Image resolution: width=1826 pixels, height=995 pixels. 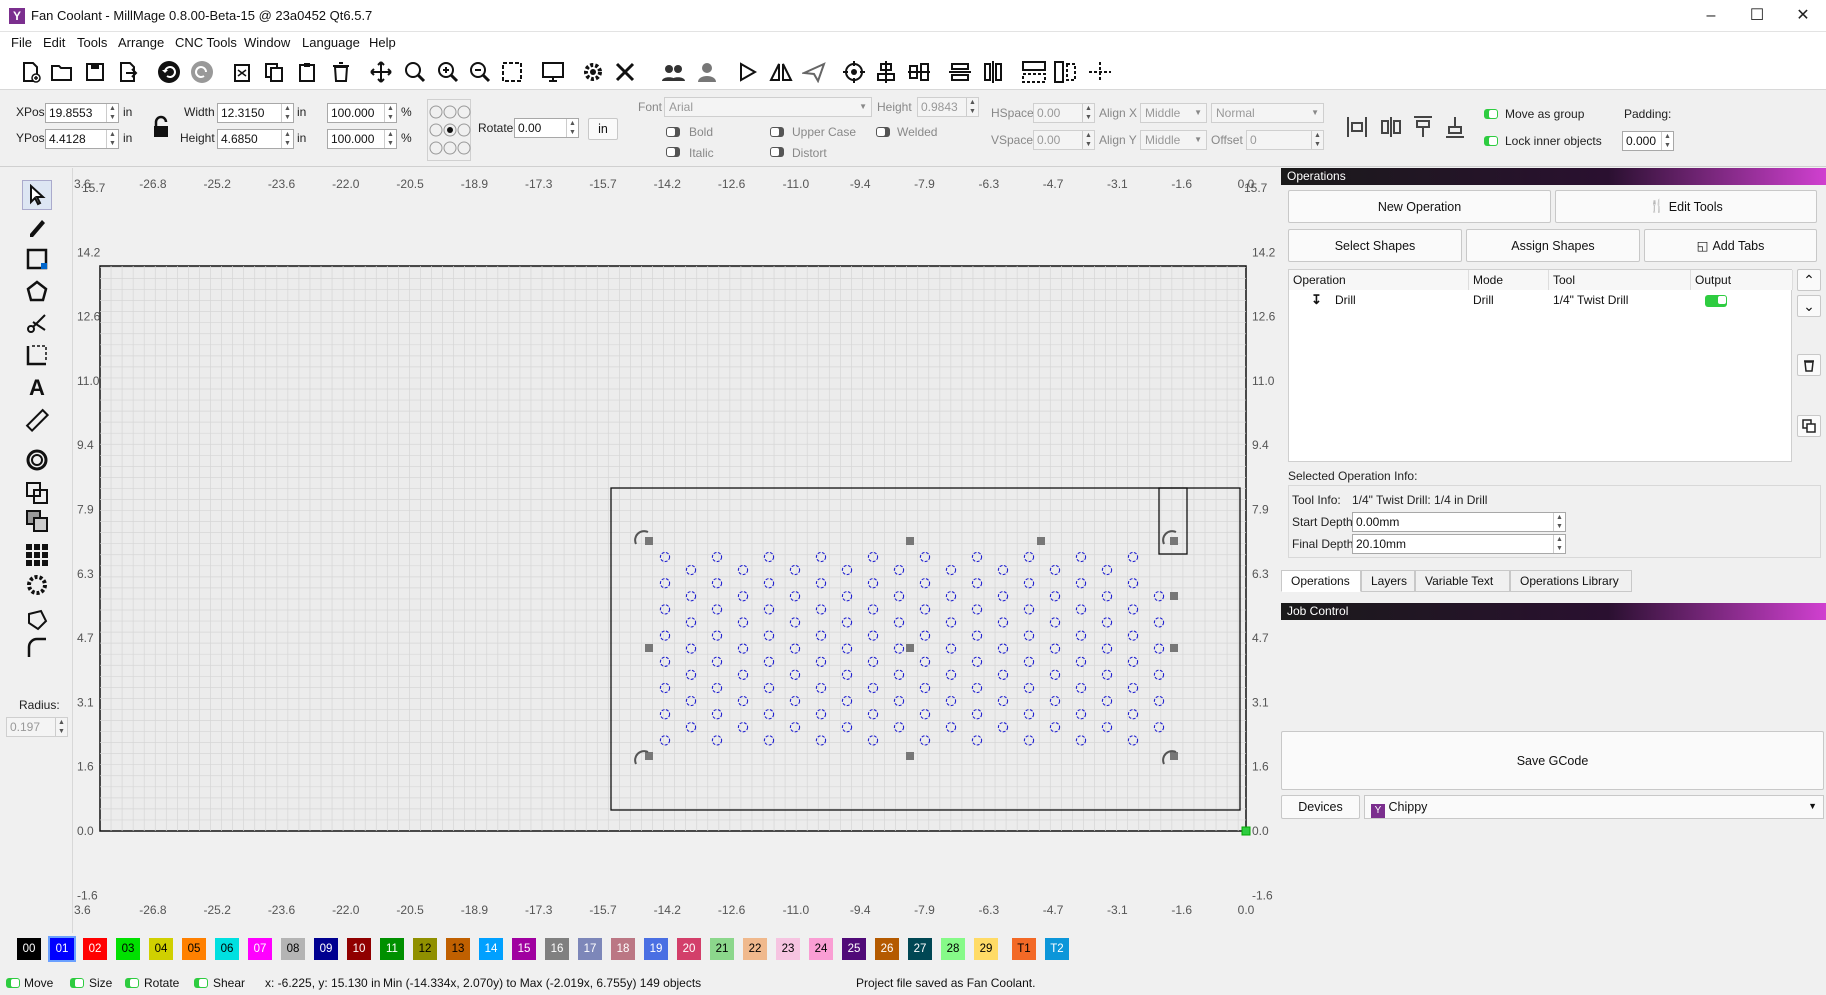 I want to click on users-icon, so click(x=674, y=72).